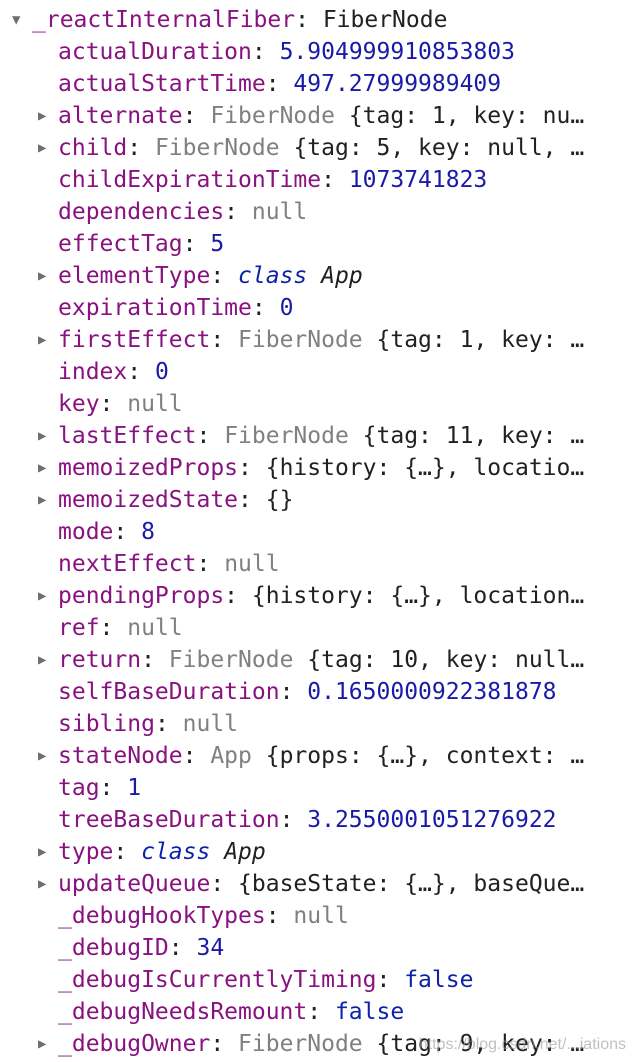 This screenshot has height=1062, width=636. What do you see at coordinates (397, 84) in the screenshot?
I see `property-value: 497.27999989409` at bounding box center [397, 84].